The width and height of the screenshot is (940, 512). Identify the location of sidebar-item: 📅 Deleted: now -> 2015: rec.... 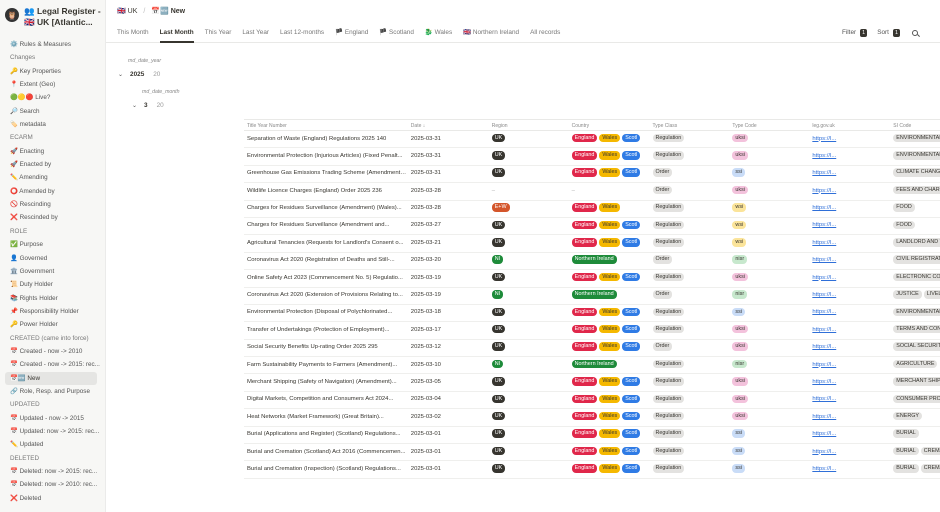
(52, 471).